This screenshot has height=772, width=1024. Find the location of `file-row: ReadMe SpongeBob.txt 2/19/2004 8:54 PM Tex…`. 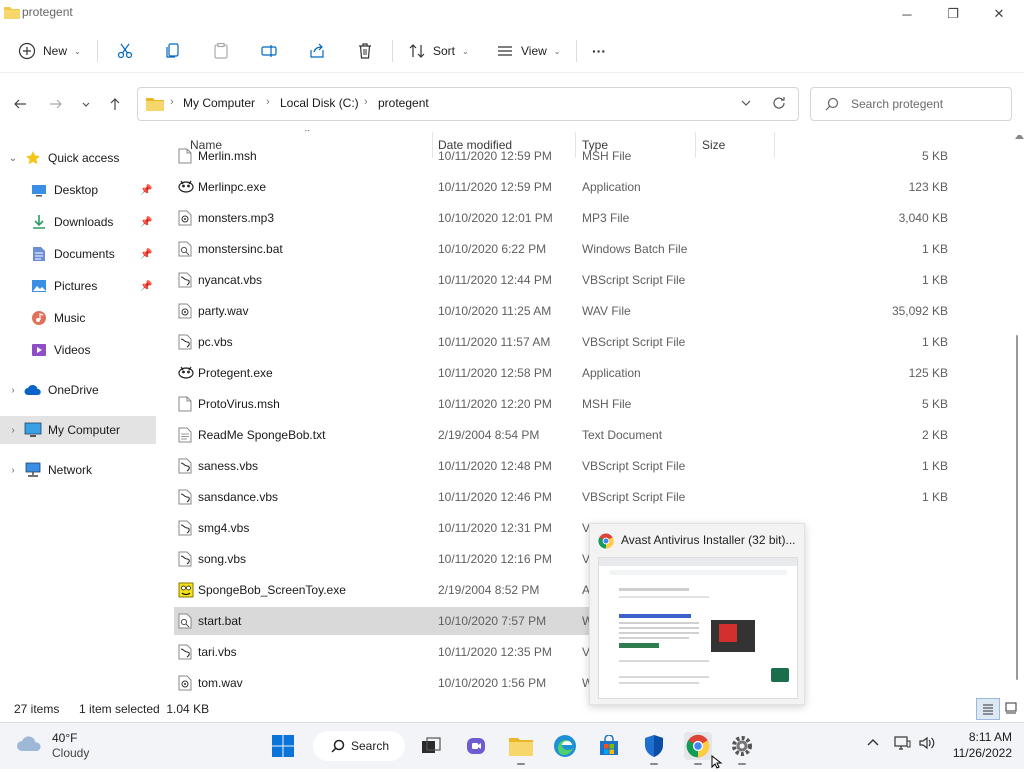

file-row: ReadMe SpongeBob.txt 2/19/2004 8:54 PM Tex… is located at coordinates (561, 435).